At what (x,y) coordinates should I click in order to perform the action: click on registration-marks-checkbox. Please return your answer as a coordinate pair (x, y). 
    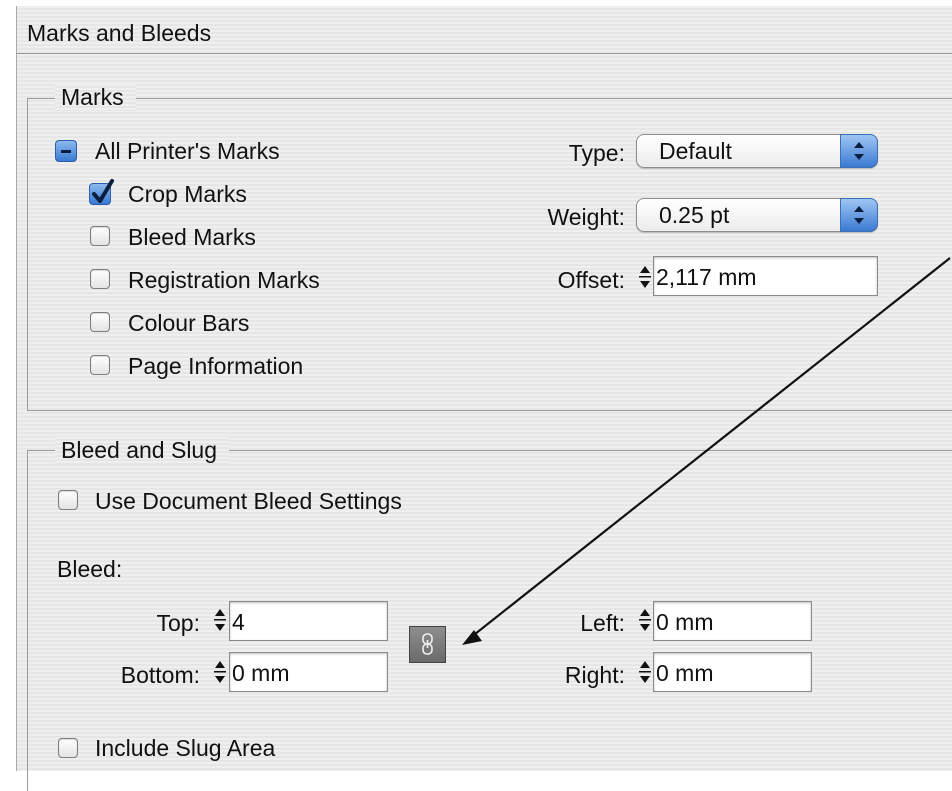
    Looking at the image, I should click on (100, 279).